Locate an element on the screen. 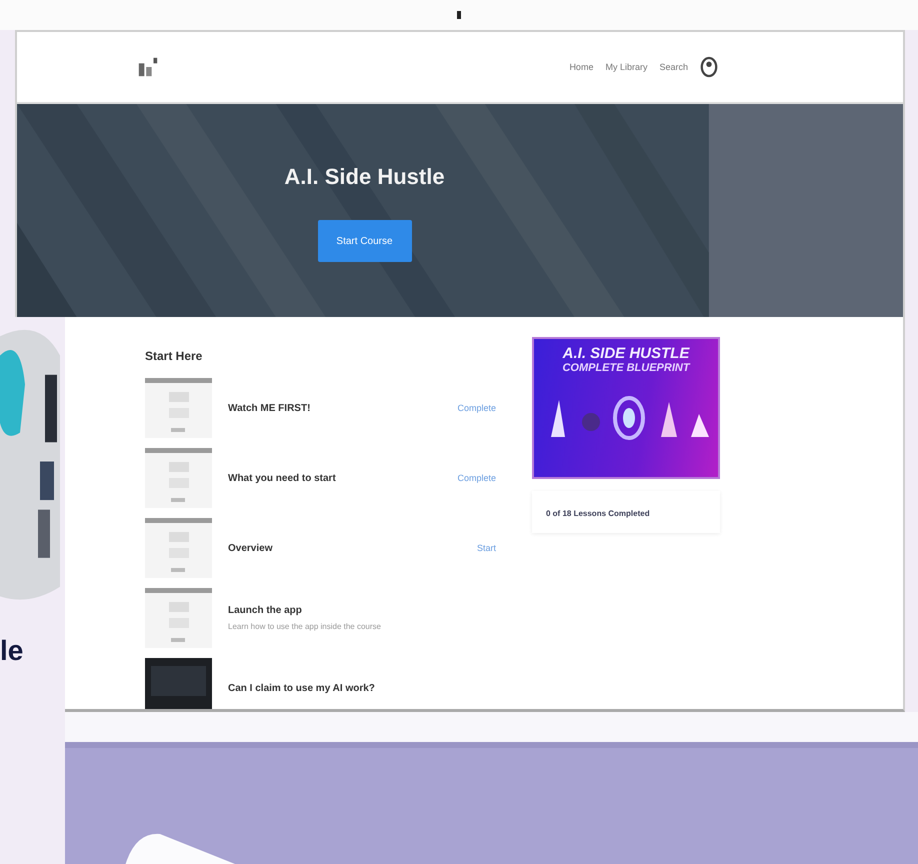 The width and height of the screenshot is (918, 864). cover-subtitle: COMPLETE BLUEPRINT is located at coordinates (626, 368).